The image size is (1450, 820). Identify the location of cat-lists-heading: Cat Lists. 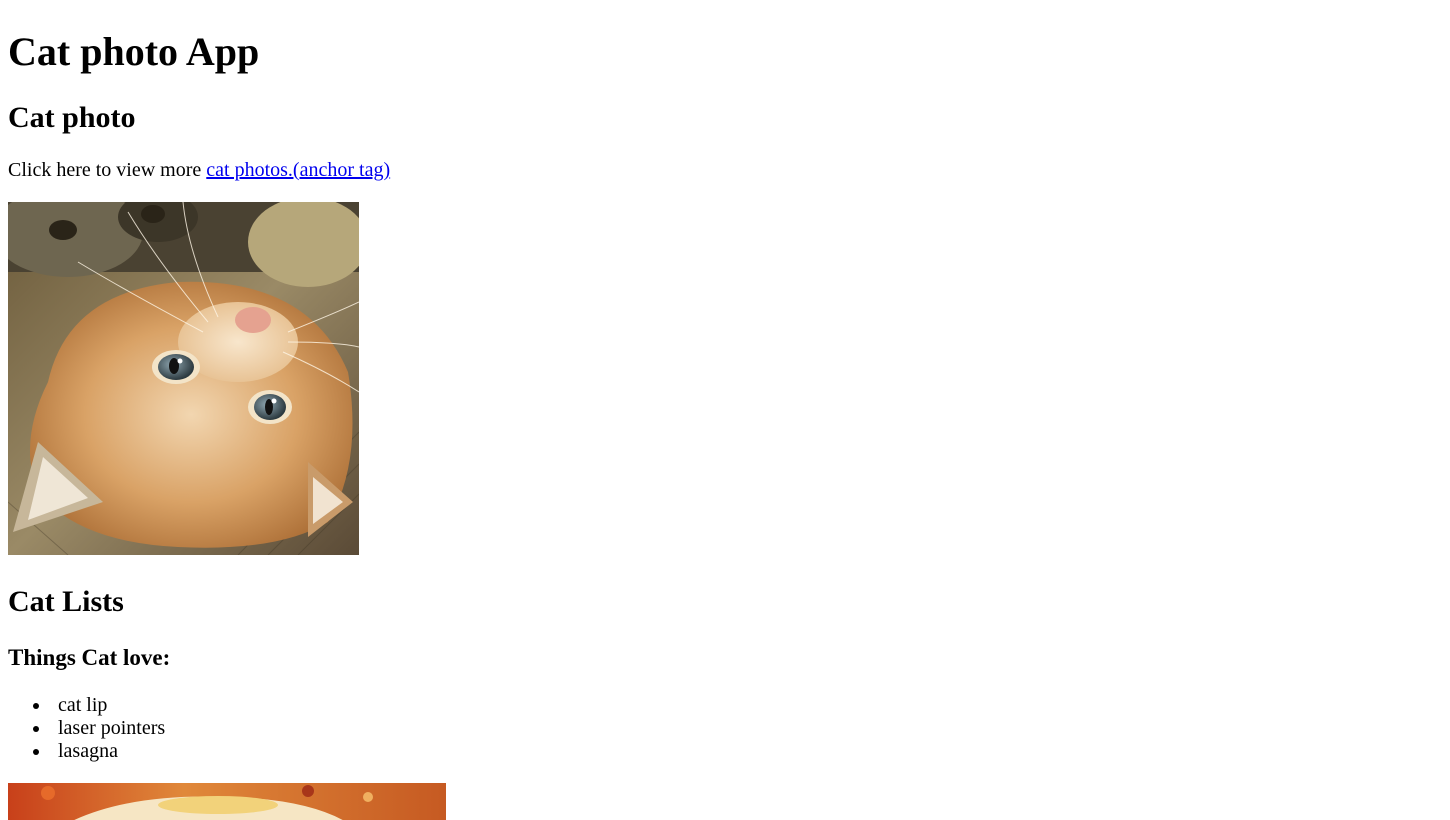
(66, 601).